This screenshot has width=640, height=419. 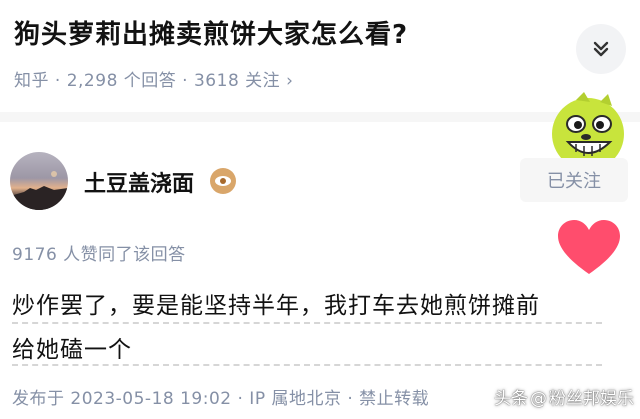 I want to click on heart-icon, so click(x=589, y=248).